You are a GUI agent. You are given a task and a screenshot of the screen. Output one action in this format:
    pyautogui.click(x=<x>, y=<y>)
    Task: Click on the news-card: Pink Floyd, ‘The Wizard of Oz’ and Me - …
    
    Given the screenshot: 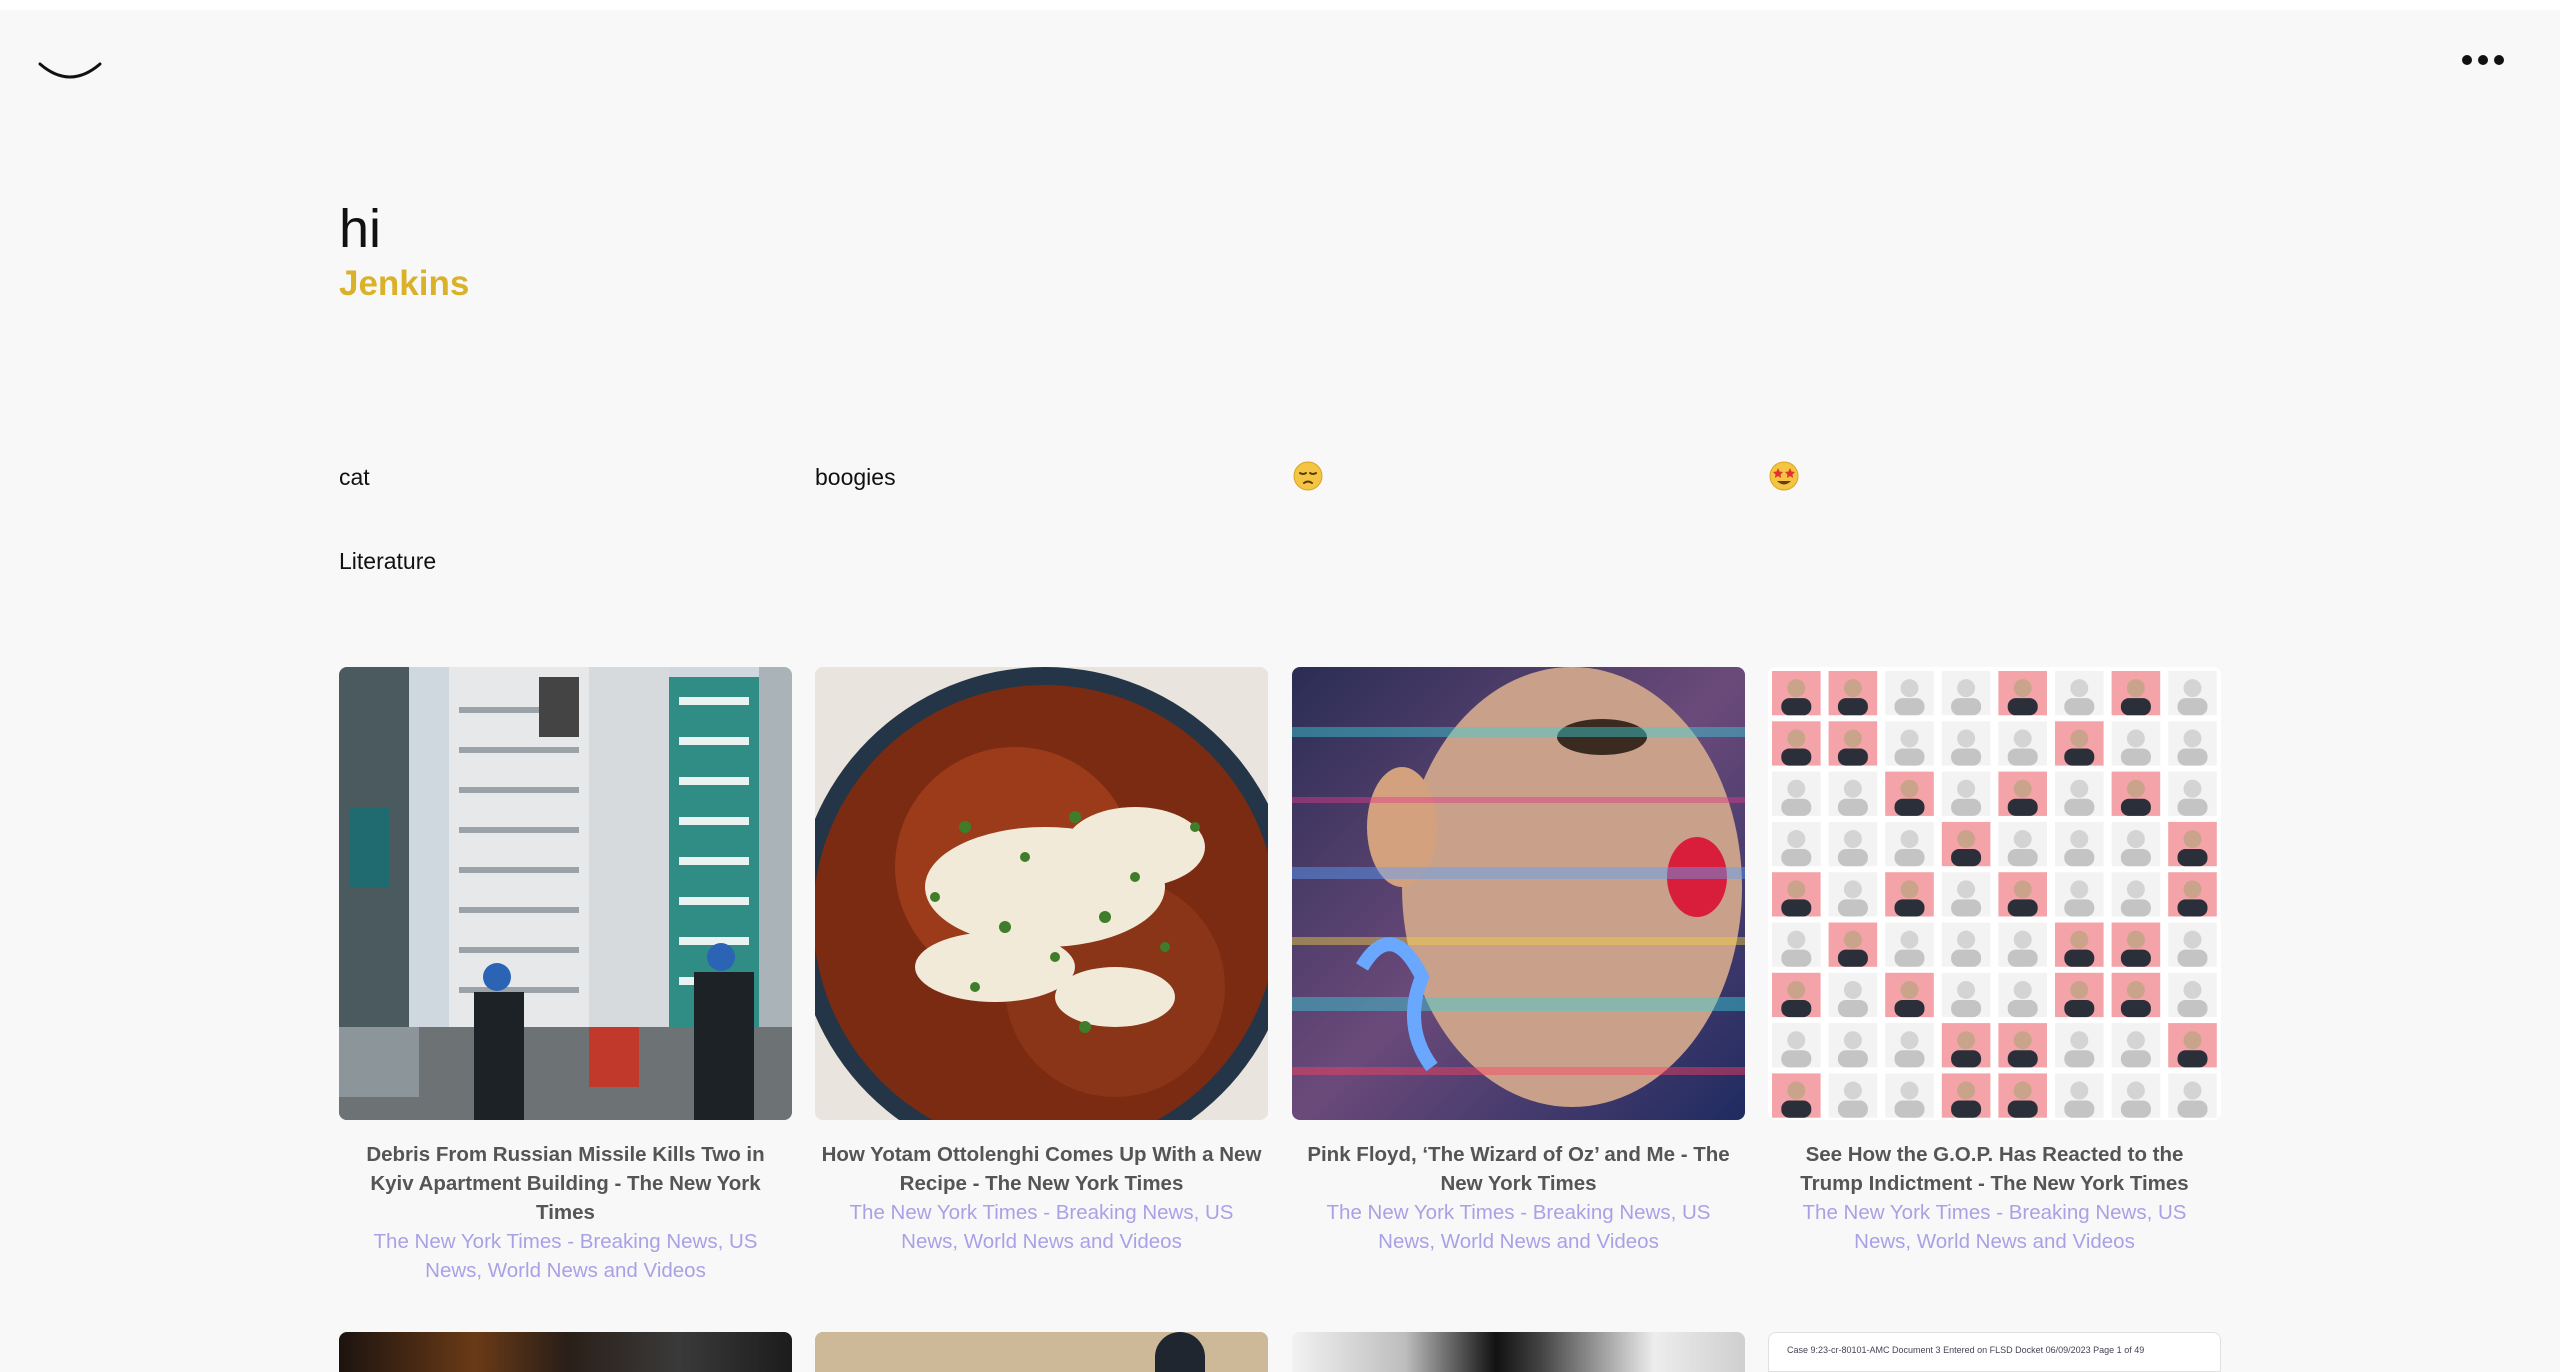 What is the action you would take?
    pyautogui.click(x=1518, y=961)
    